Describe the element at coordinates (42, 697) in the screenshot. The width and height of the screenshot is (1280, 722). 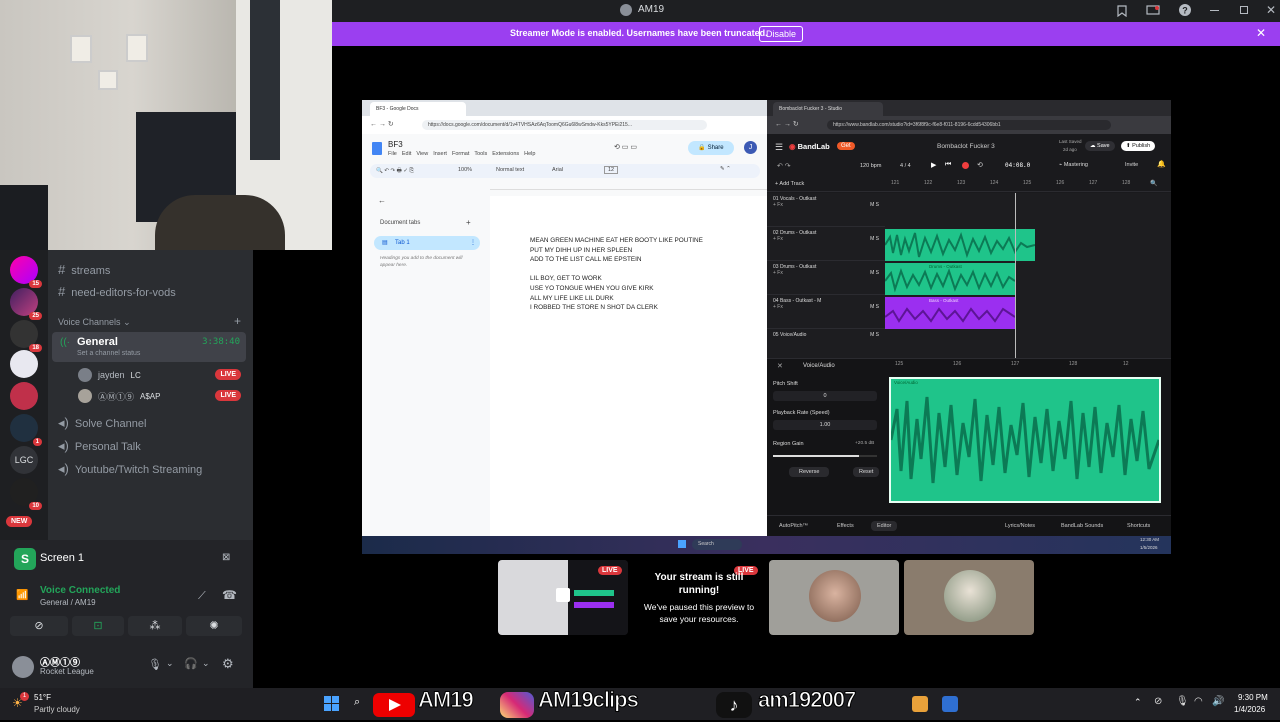
I see `weather-temp: 51°F` at that location.